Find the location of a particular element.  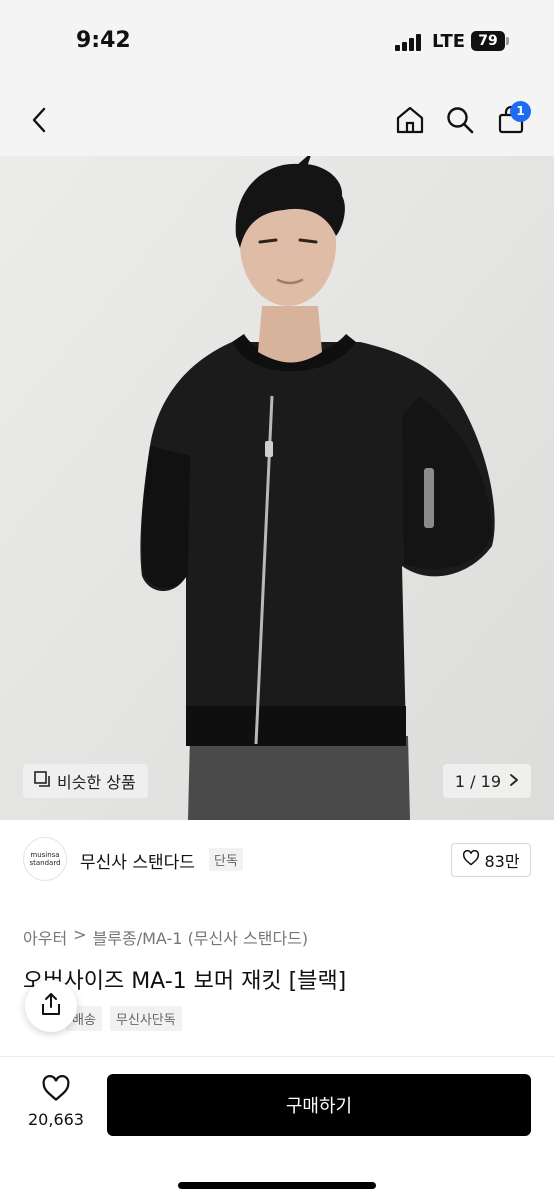

wishlist-button: 20,663 is located at coordinates (56, 1102).